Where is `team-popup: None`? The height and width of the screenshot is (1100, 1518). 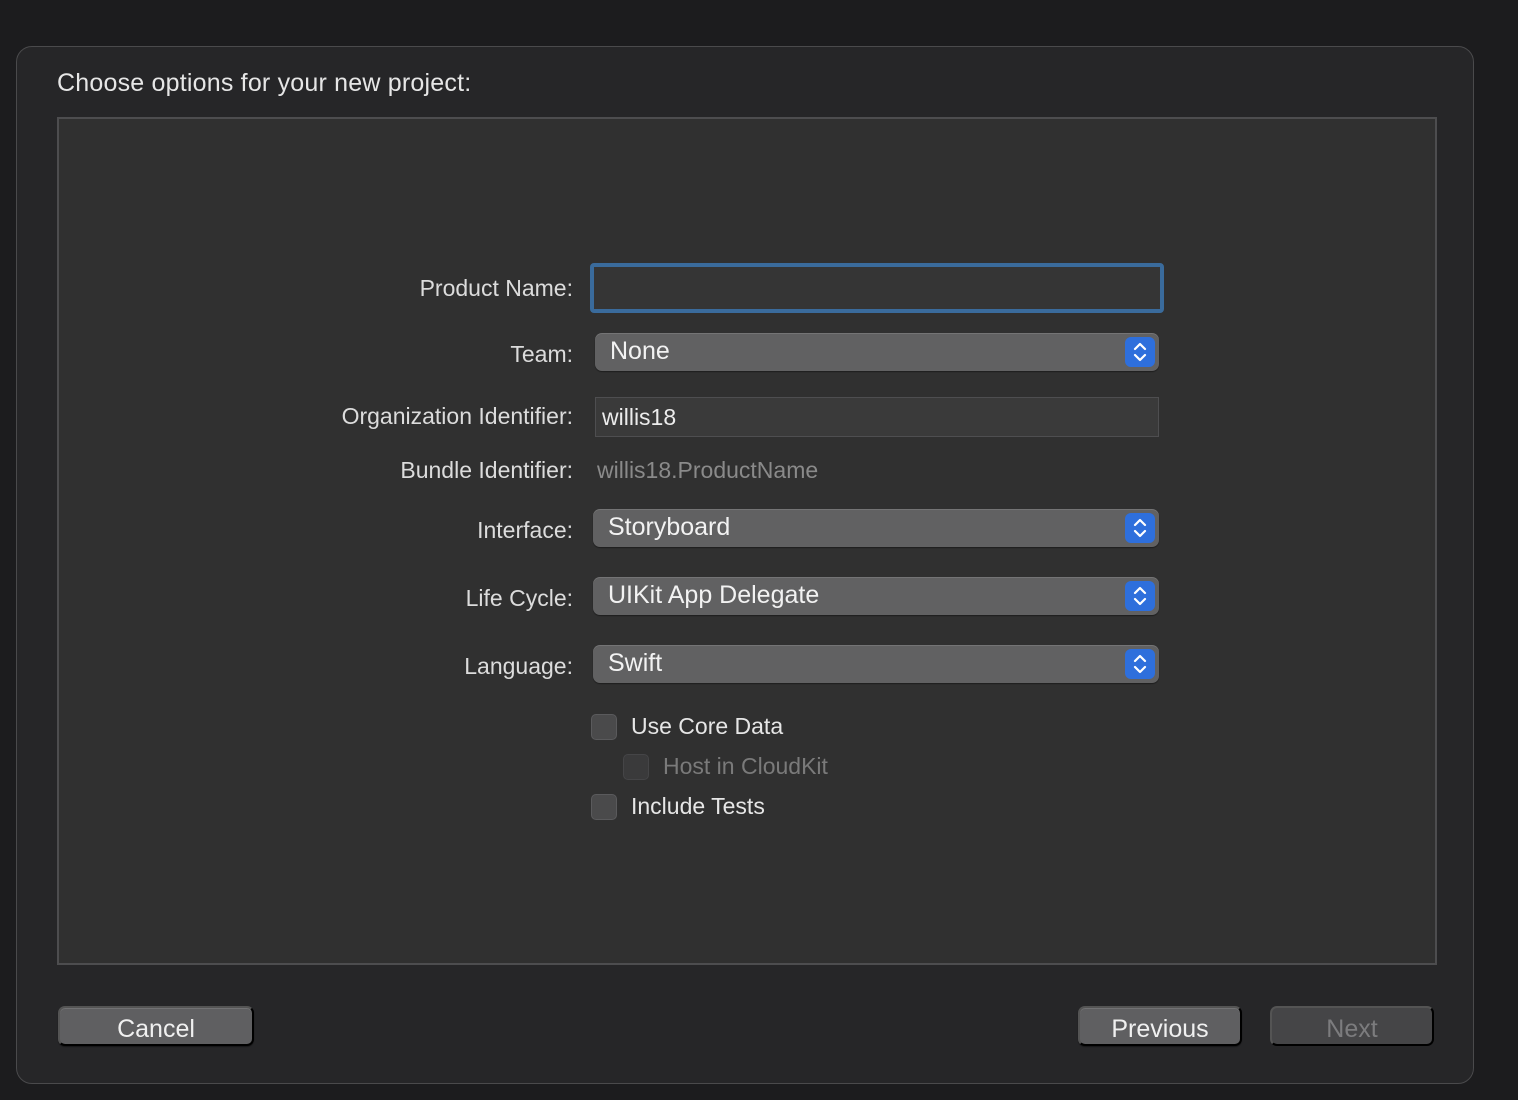 team-popup: None is located at coordinates (877, 352).